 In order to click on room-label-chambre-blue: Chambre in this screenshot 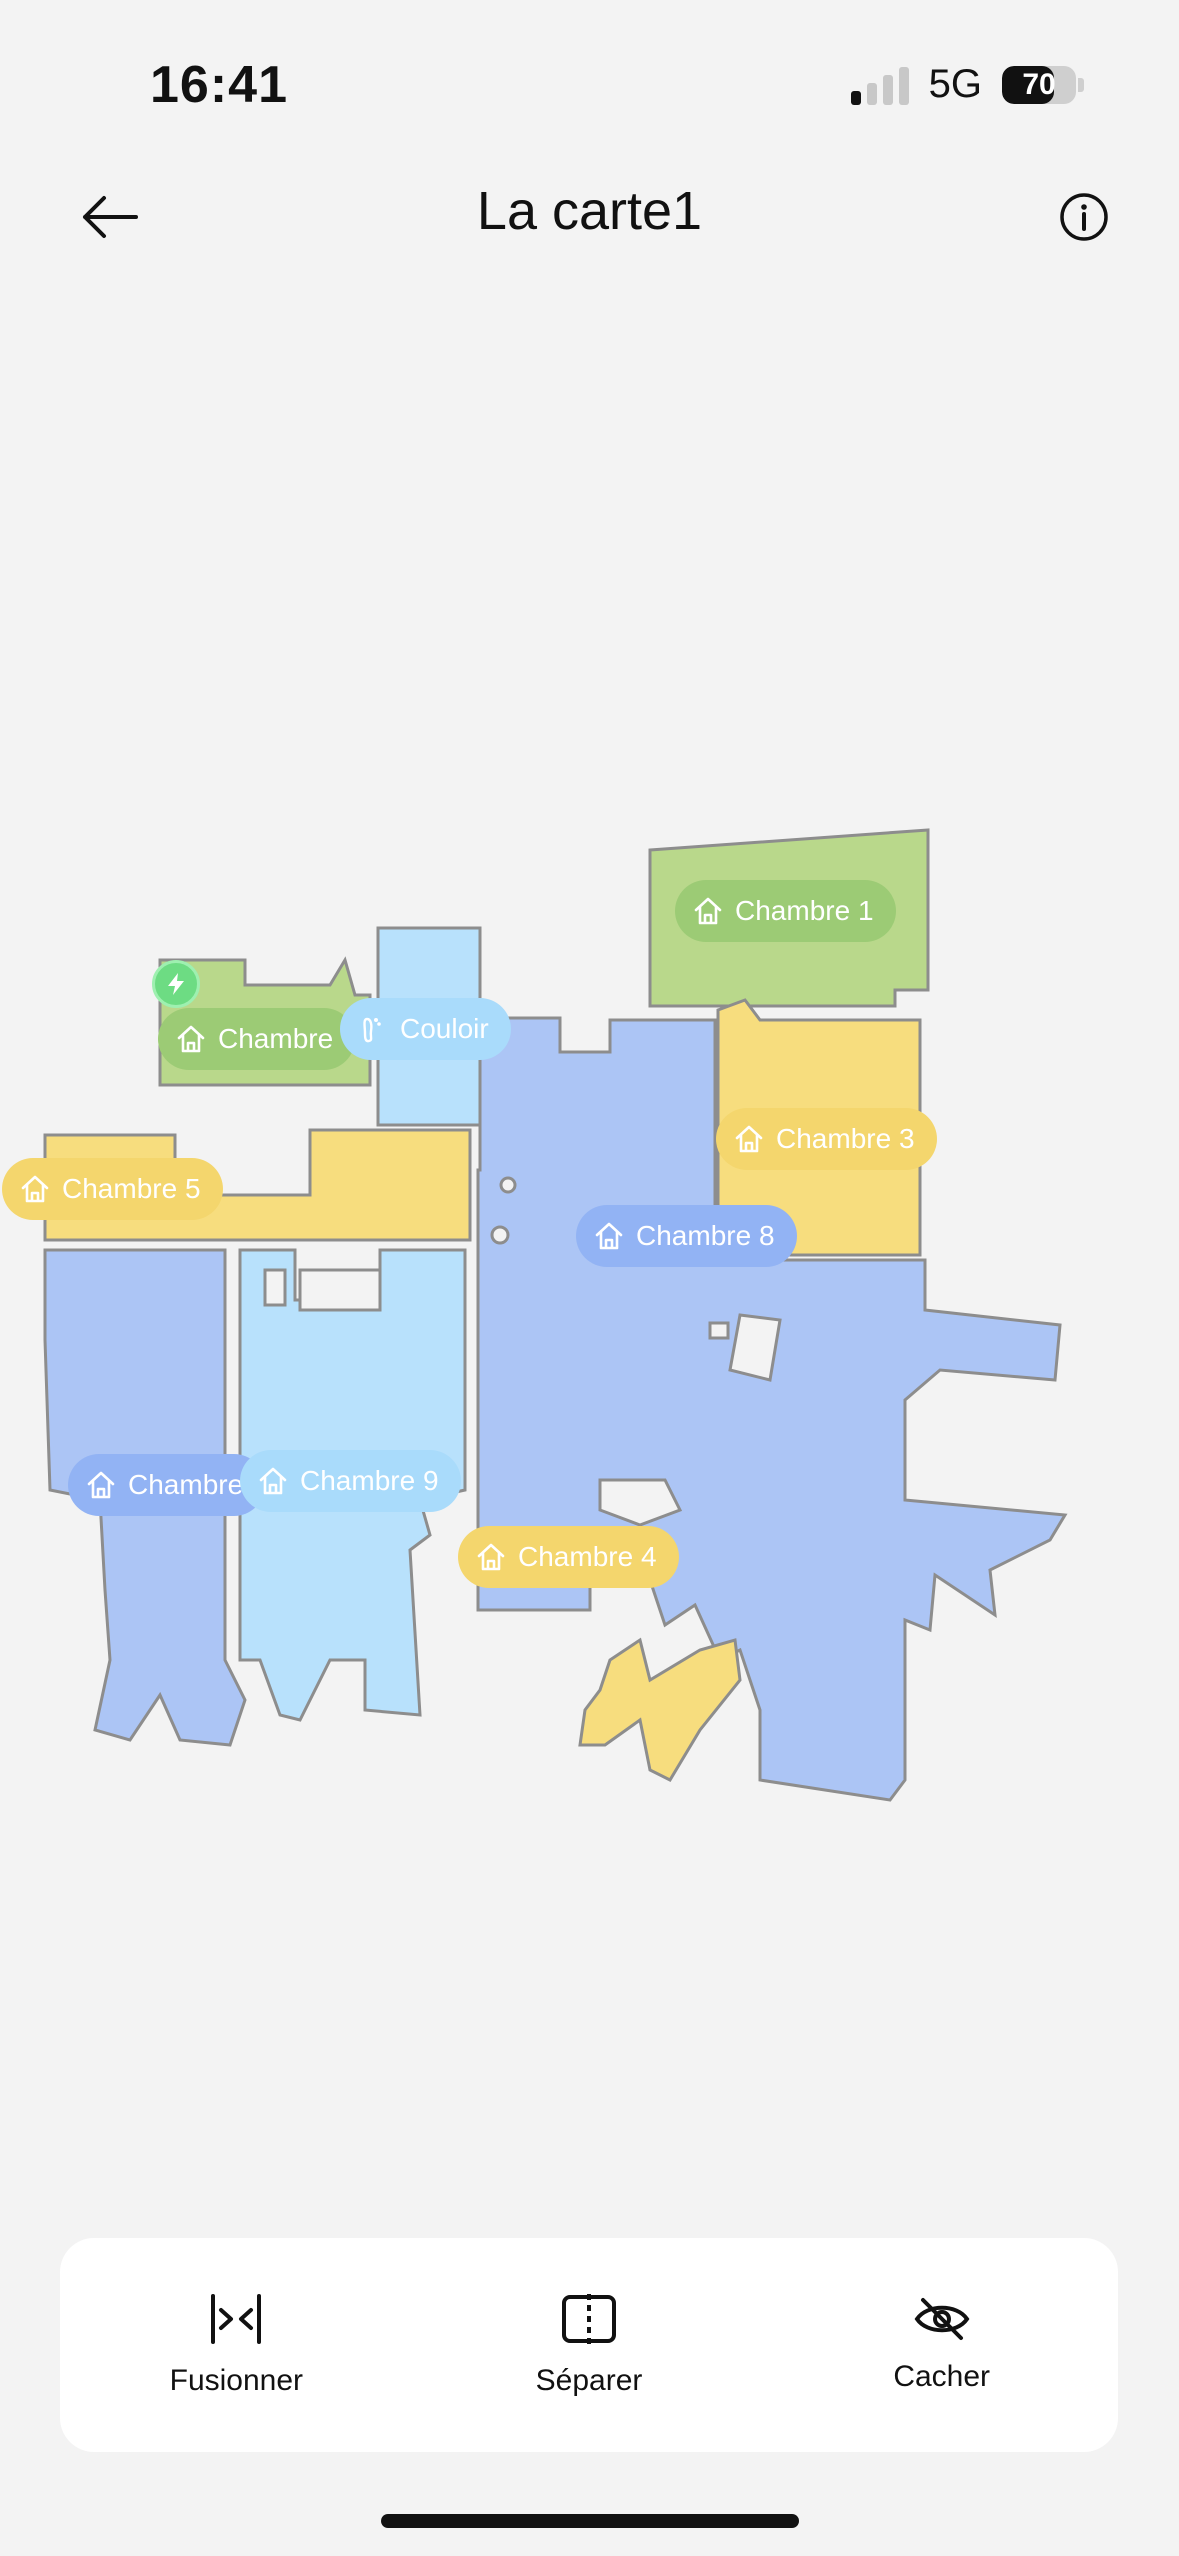, I will do `click(167, 1485)`.